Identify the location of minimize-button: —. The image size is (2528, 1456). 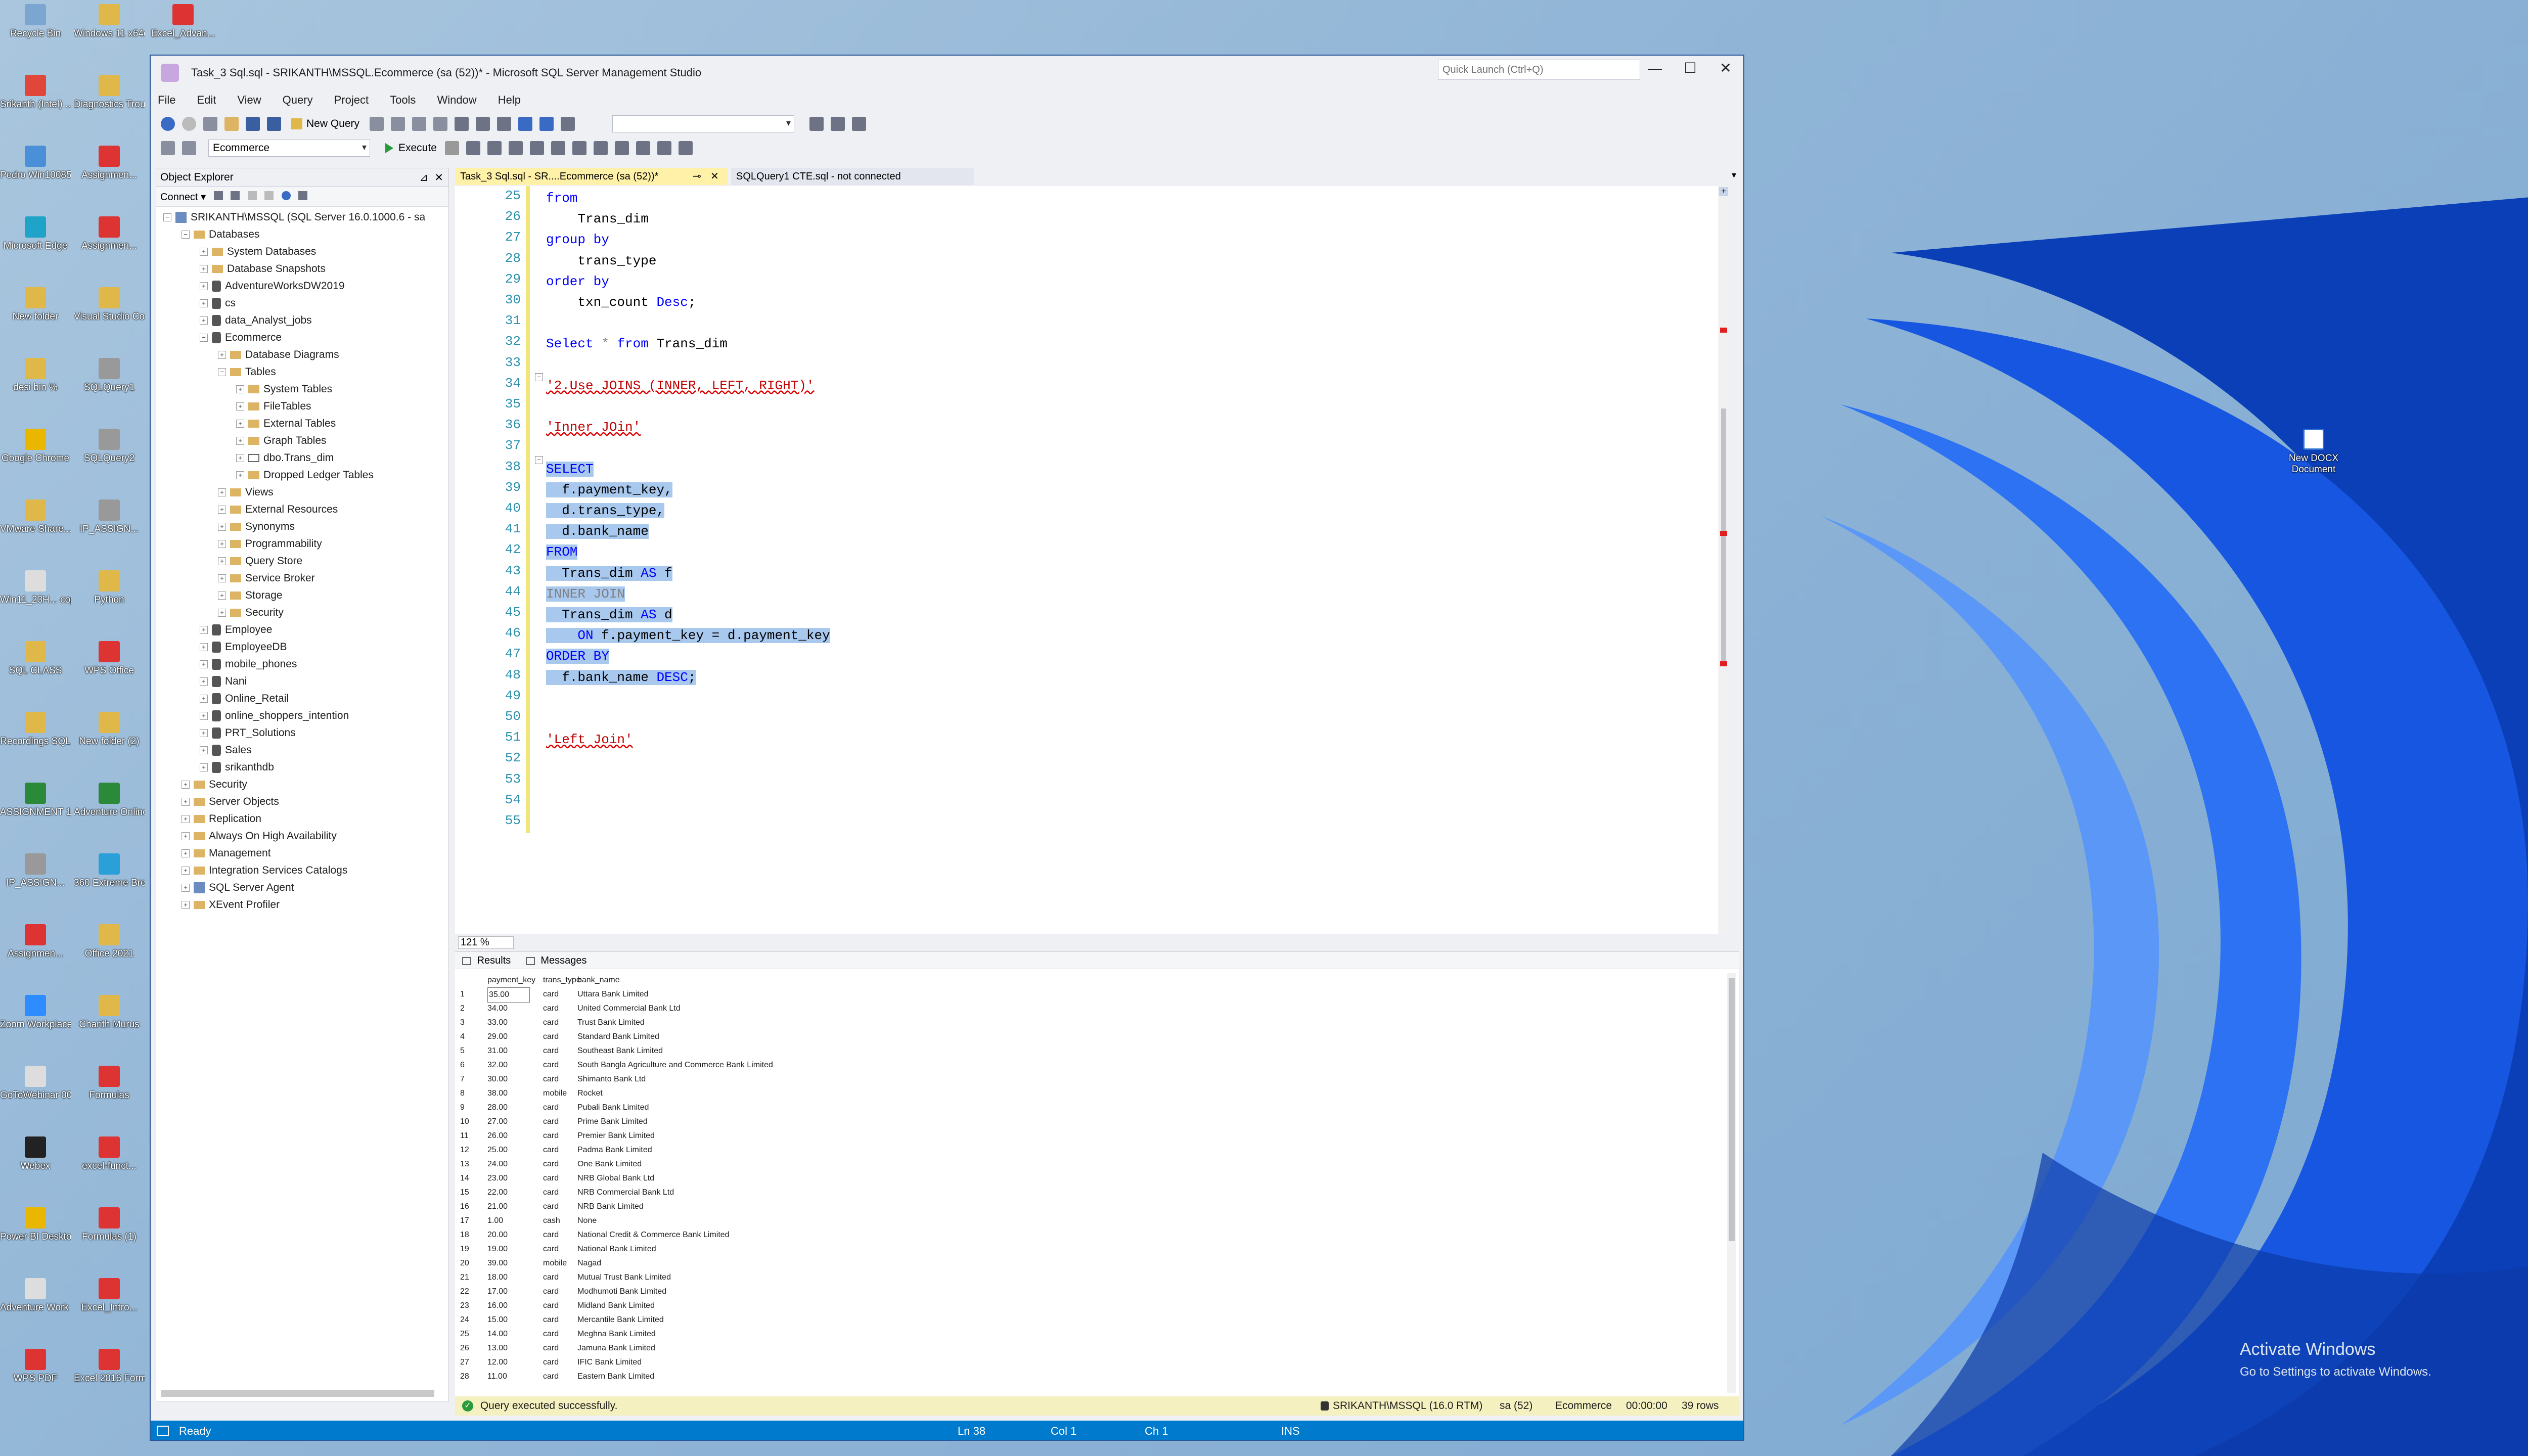
(1655, 68).